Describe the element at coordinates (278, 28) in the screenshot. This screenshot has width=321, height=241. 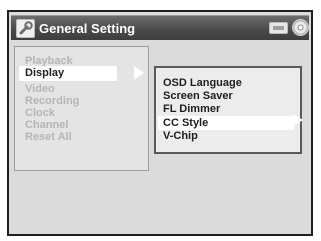
I see `tv-icon` at that location.